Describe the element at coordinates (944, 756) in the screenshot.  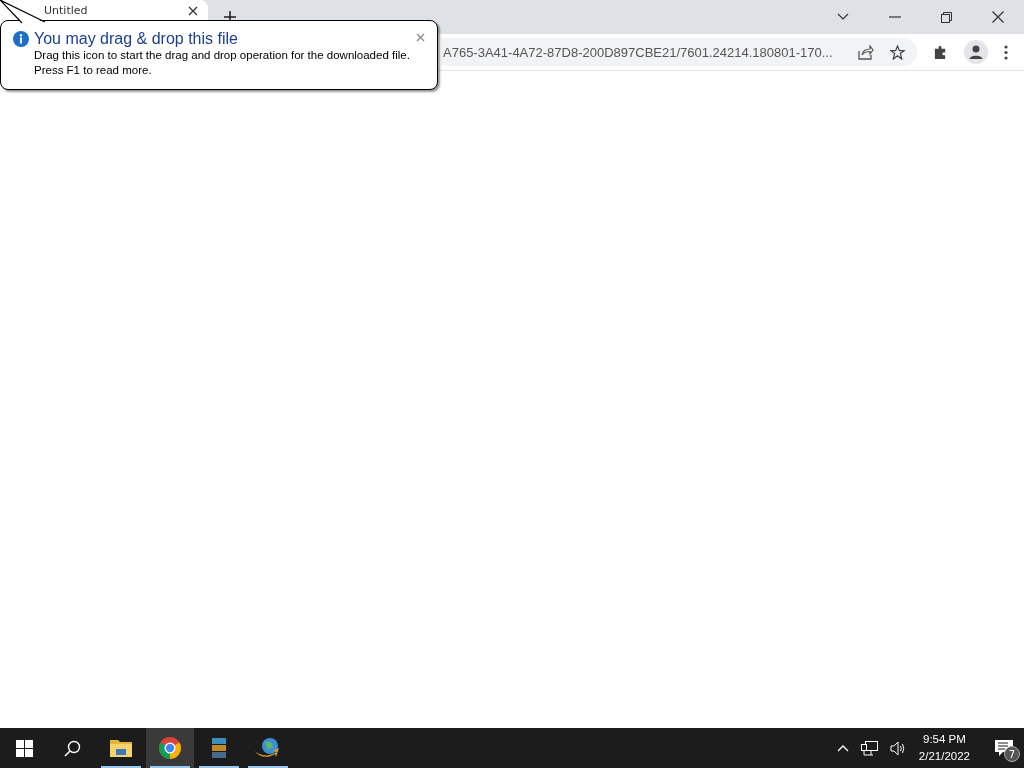
I see `date-text: 2/21/2022` at that location.